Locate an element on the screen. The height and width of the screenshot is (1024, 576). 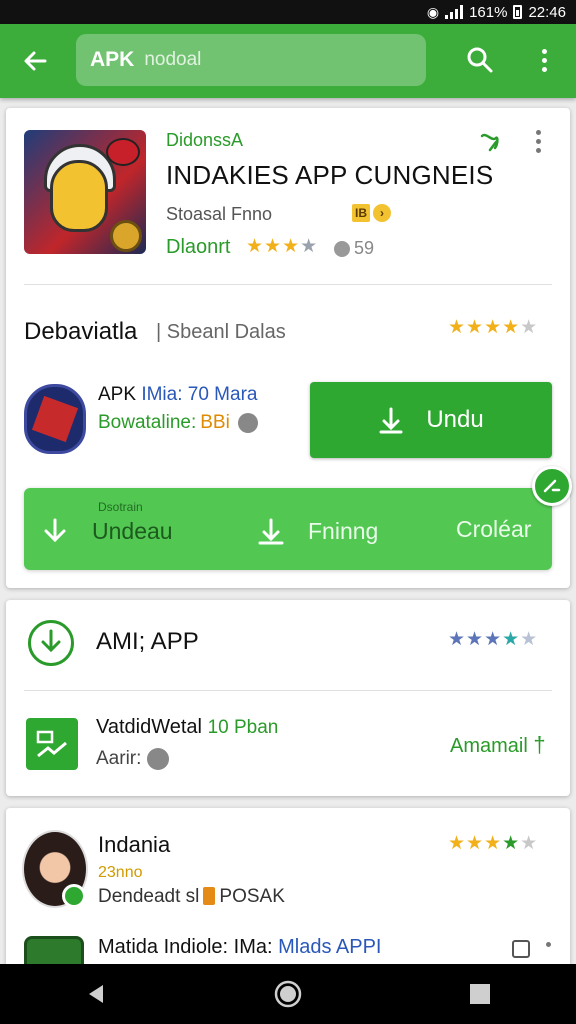
tag-icon: › is located at coordinates (382, 213).